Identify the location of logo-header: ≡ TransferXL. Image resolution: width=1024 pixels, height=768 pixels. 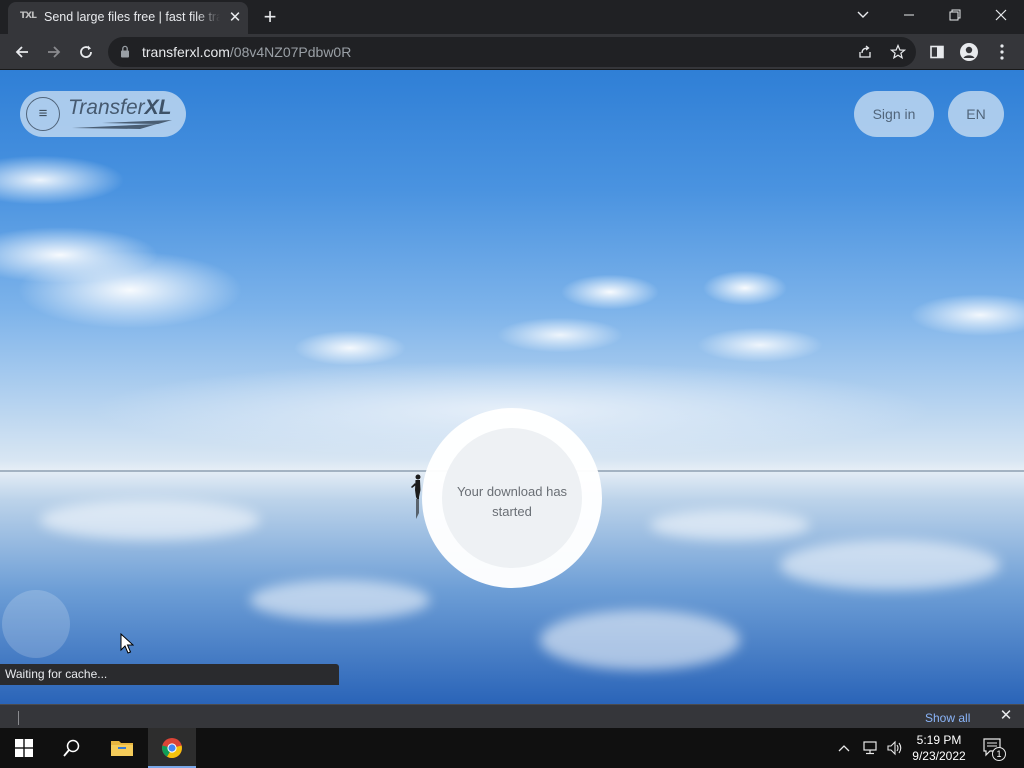
(103, 114).